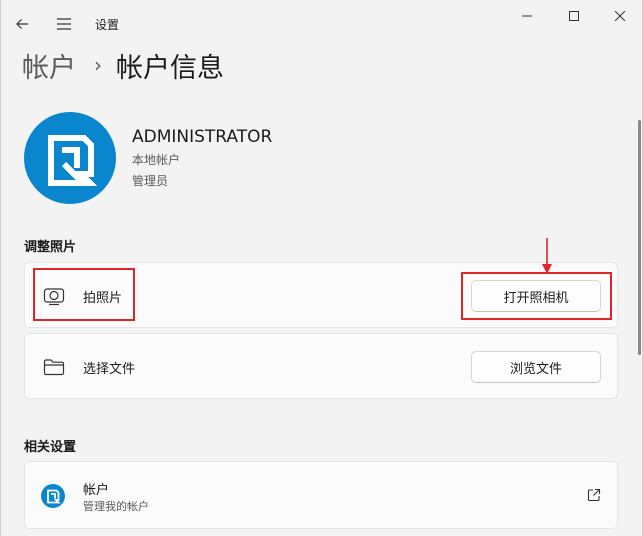 The width and height of the screenshot is (643, 536). What do you see at coordinates (594, 495) in the screenshot?
I see `external-link-icon` at bounding box center [594, 495].